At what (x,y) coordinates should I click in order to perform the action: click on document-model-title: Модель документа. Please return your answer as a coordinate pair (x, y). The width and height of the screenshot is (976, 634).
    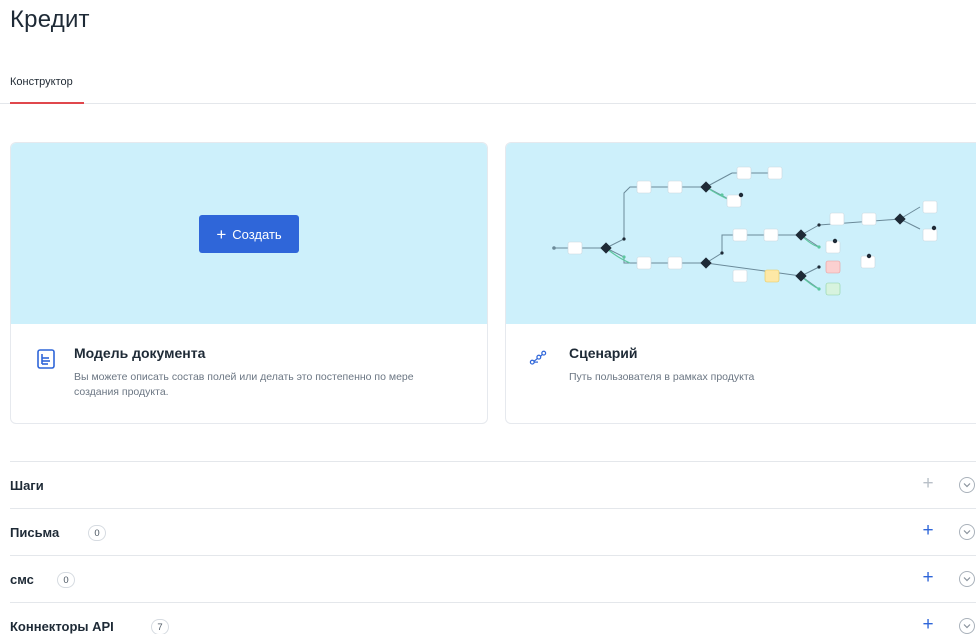
    Looking at the image, I should click on (140, 353).